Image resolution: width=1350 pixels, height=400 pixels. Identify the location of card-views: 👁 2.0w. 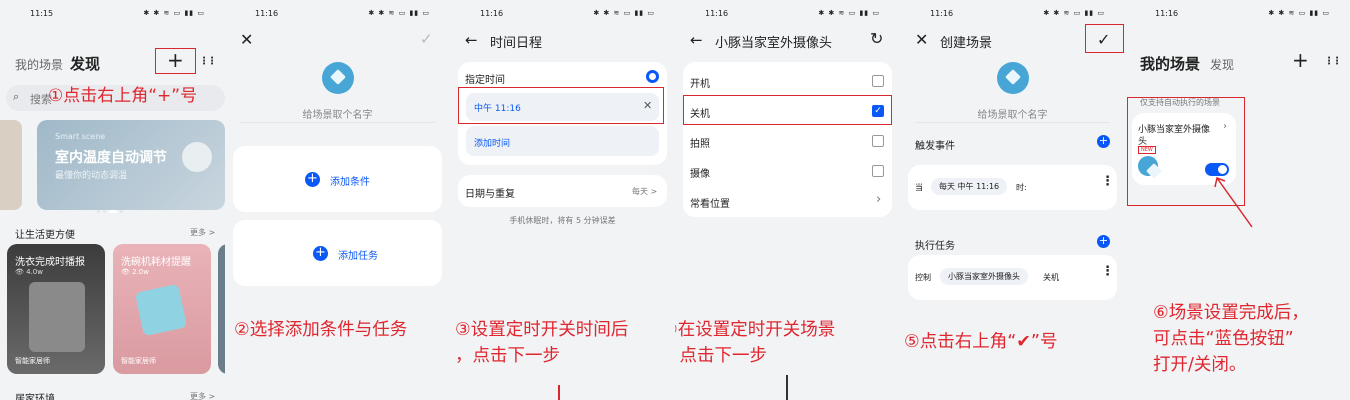
(135, 272).